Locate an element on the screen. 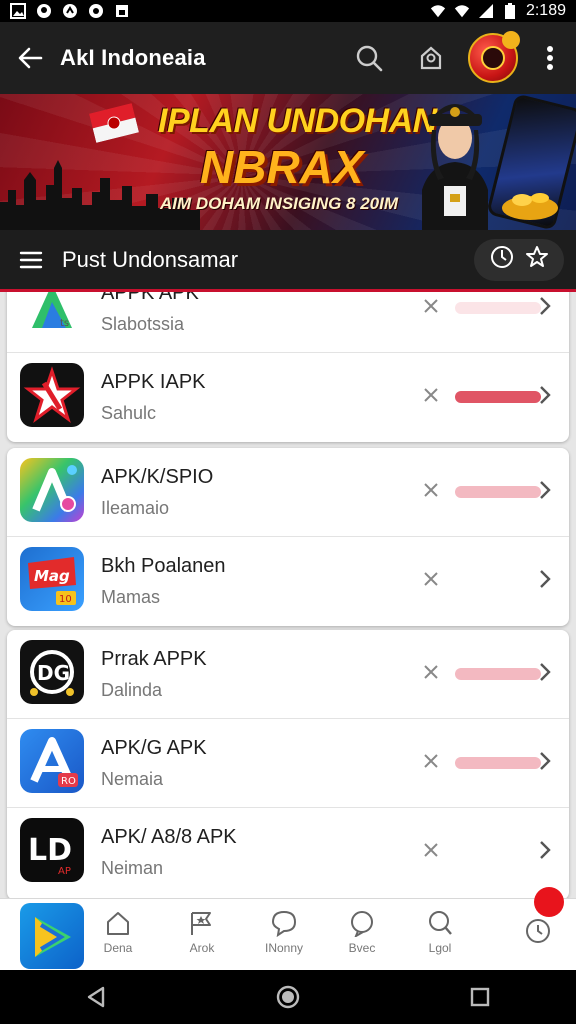 The height and width of the screenshot is (1024, 576). app-card: ts APPK APK Slabotssia APPK IAPK Sahulc is located at coordinates (288, 367).